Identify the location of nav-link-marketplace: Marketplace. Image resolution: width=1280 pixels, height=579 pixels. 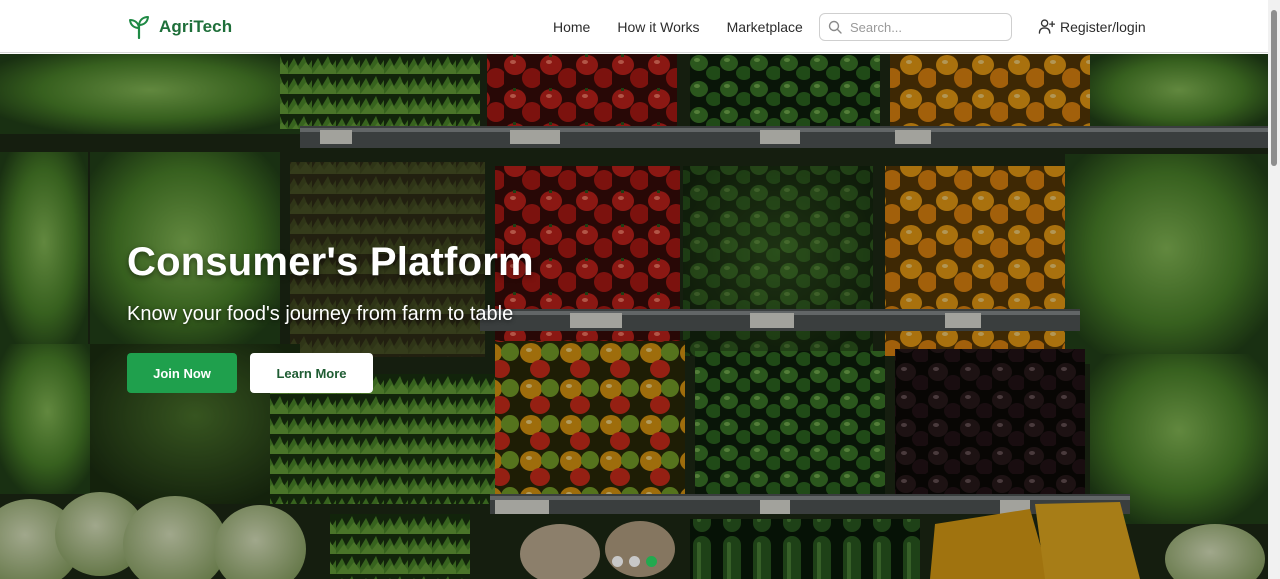
(765, 27).